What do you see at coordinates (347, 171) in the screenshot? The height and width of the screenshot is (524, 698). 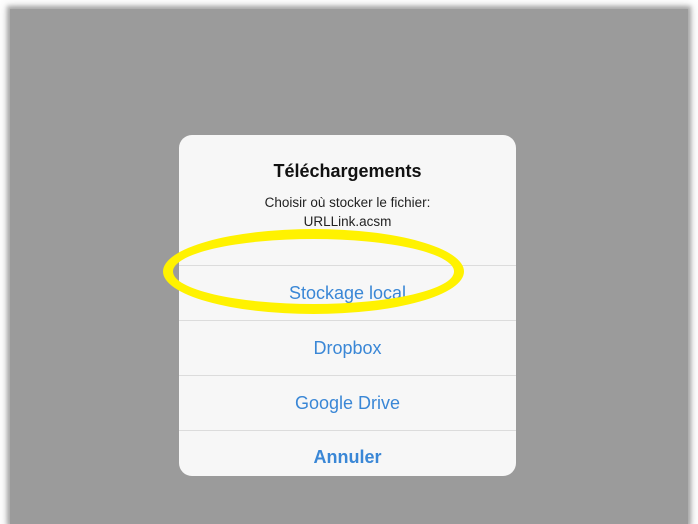 I see `dialog-title: Téléchargements` at bounding box center [347, 171].